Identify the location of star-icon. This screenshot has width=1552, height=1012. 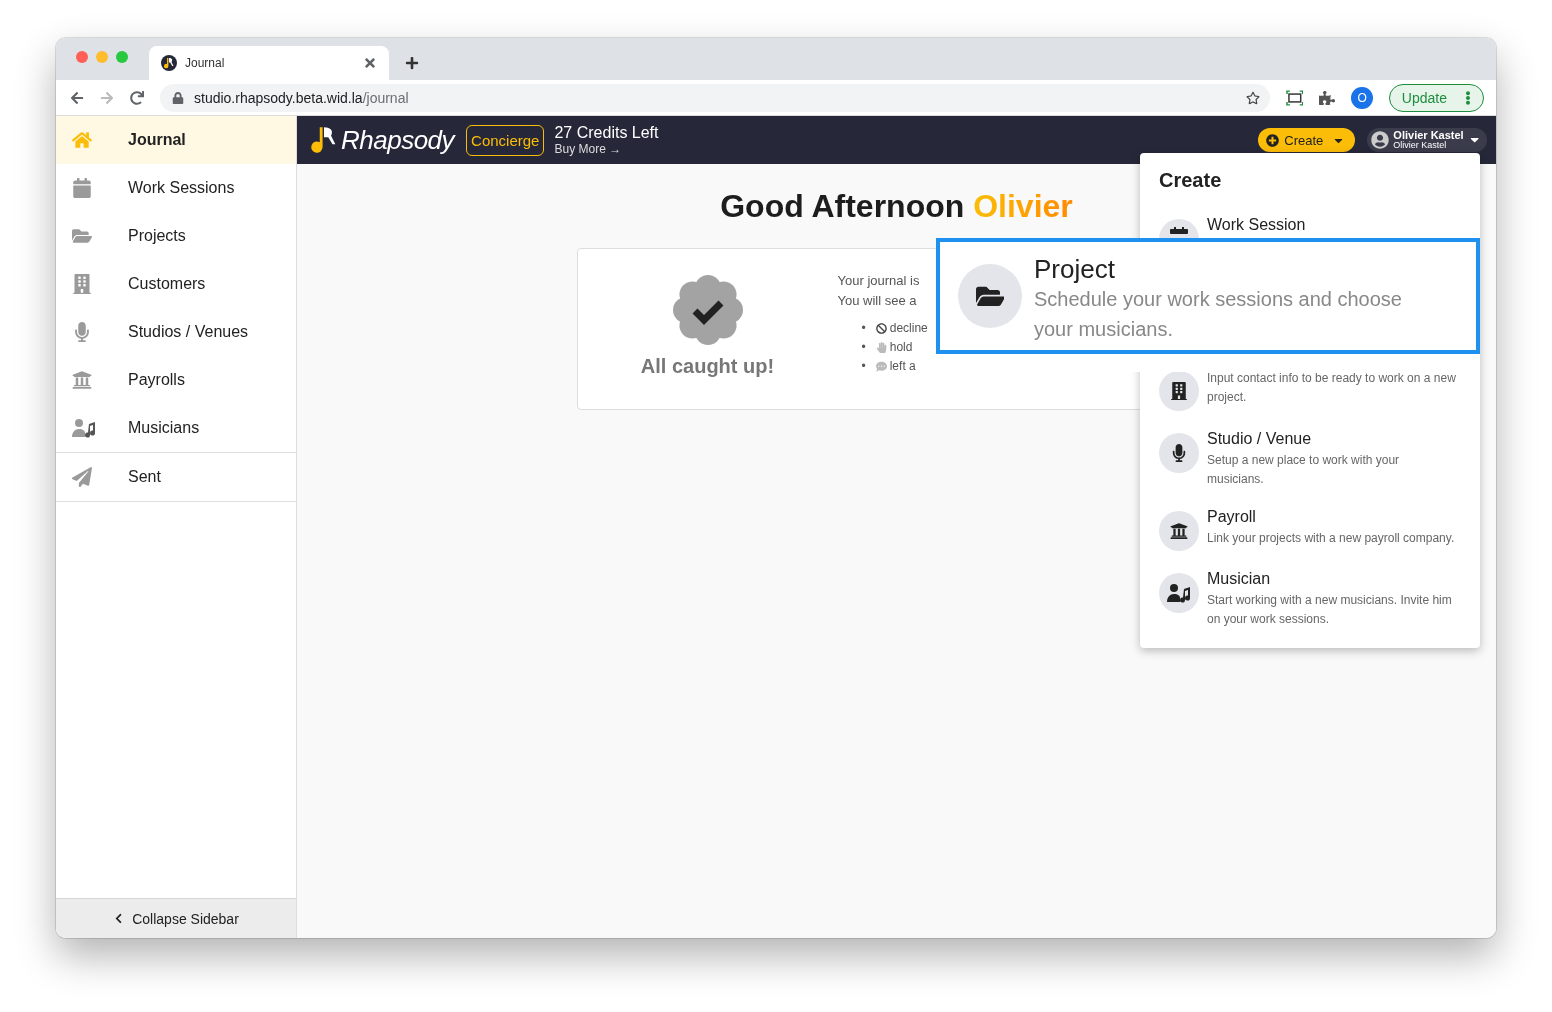
(1252, 97).